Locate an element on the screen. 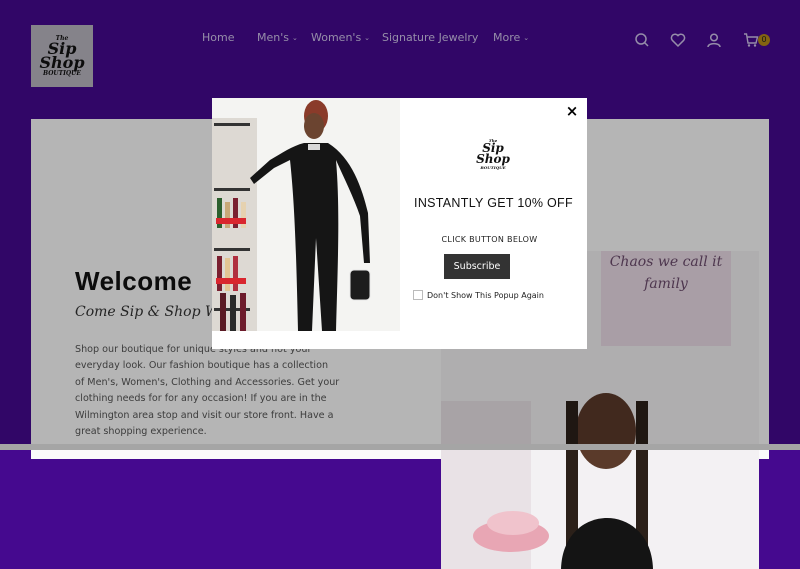 The width and height of the screenshot is (800, 569). dont-show-option: Don't Show This Popup Again is located at coordinates (478, 295).